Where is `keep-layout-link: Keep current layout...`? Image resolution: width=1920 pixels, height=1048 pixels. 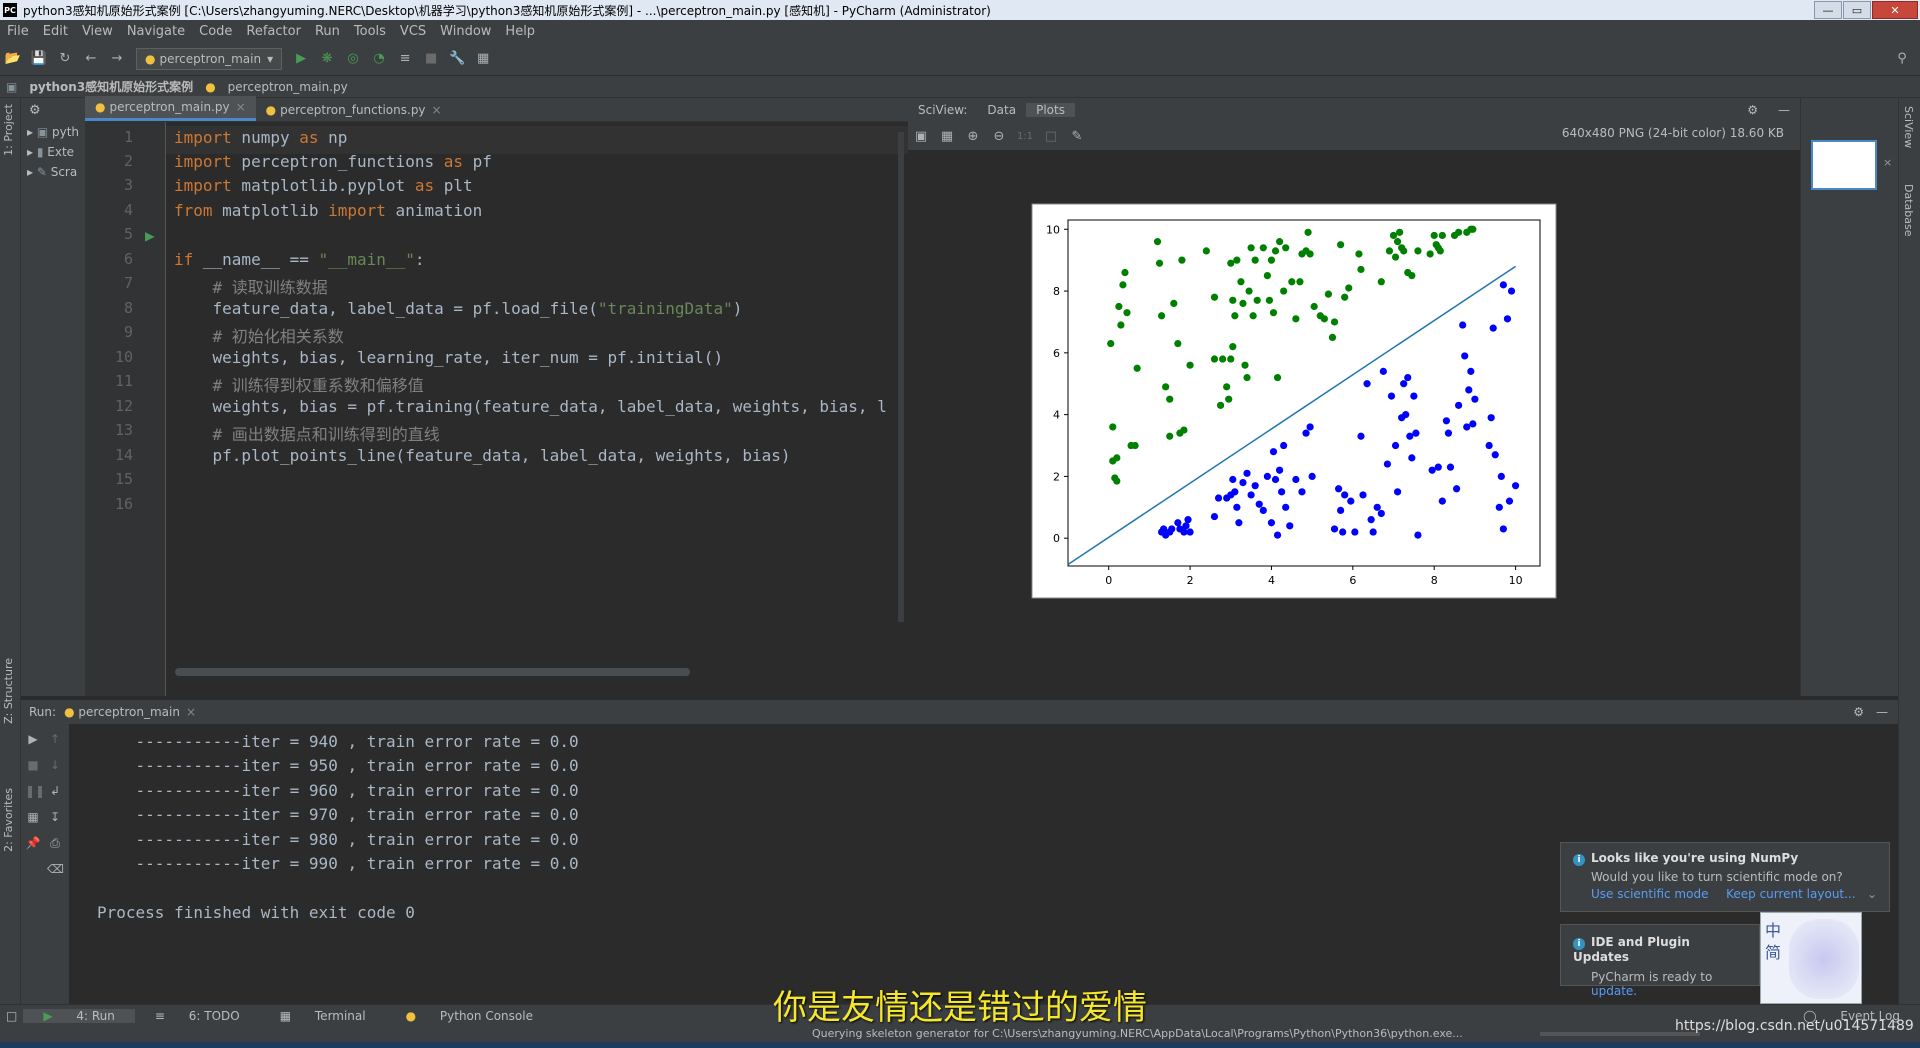 keep-layout-link: Keep current layout... is located at coordinates (1790, 894).